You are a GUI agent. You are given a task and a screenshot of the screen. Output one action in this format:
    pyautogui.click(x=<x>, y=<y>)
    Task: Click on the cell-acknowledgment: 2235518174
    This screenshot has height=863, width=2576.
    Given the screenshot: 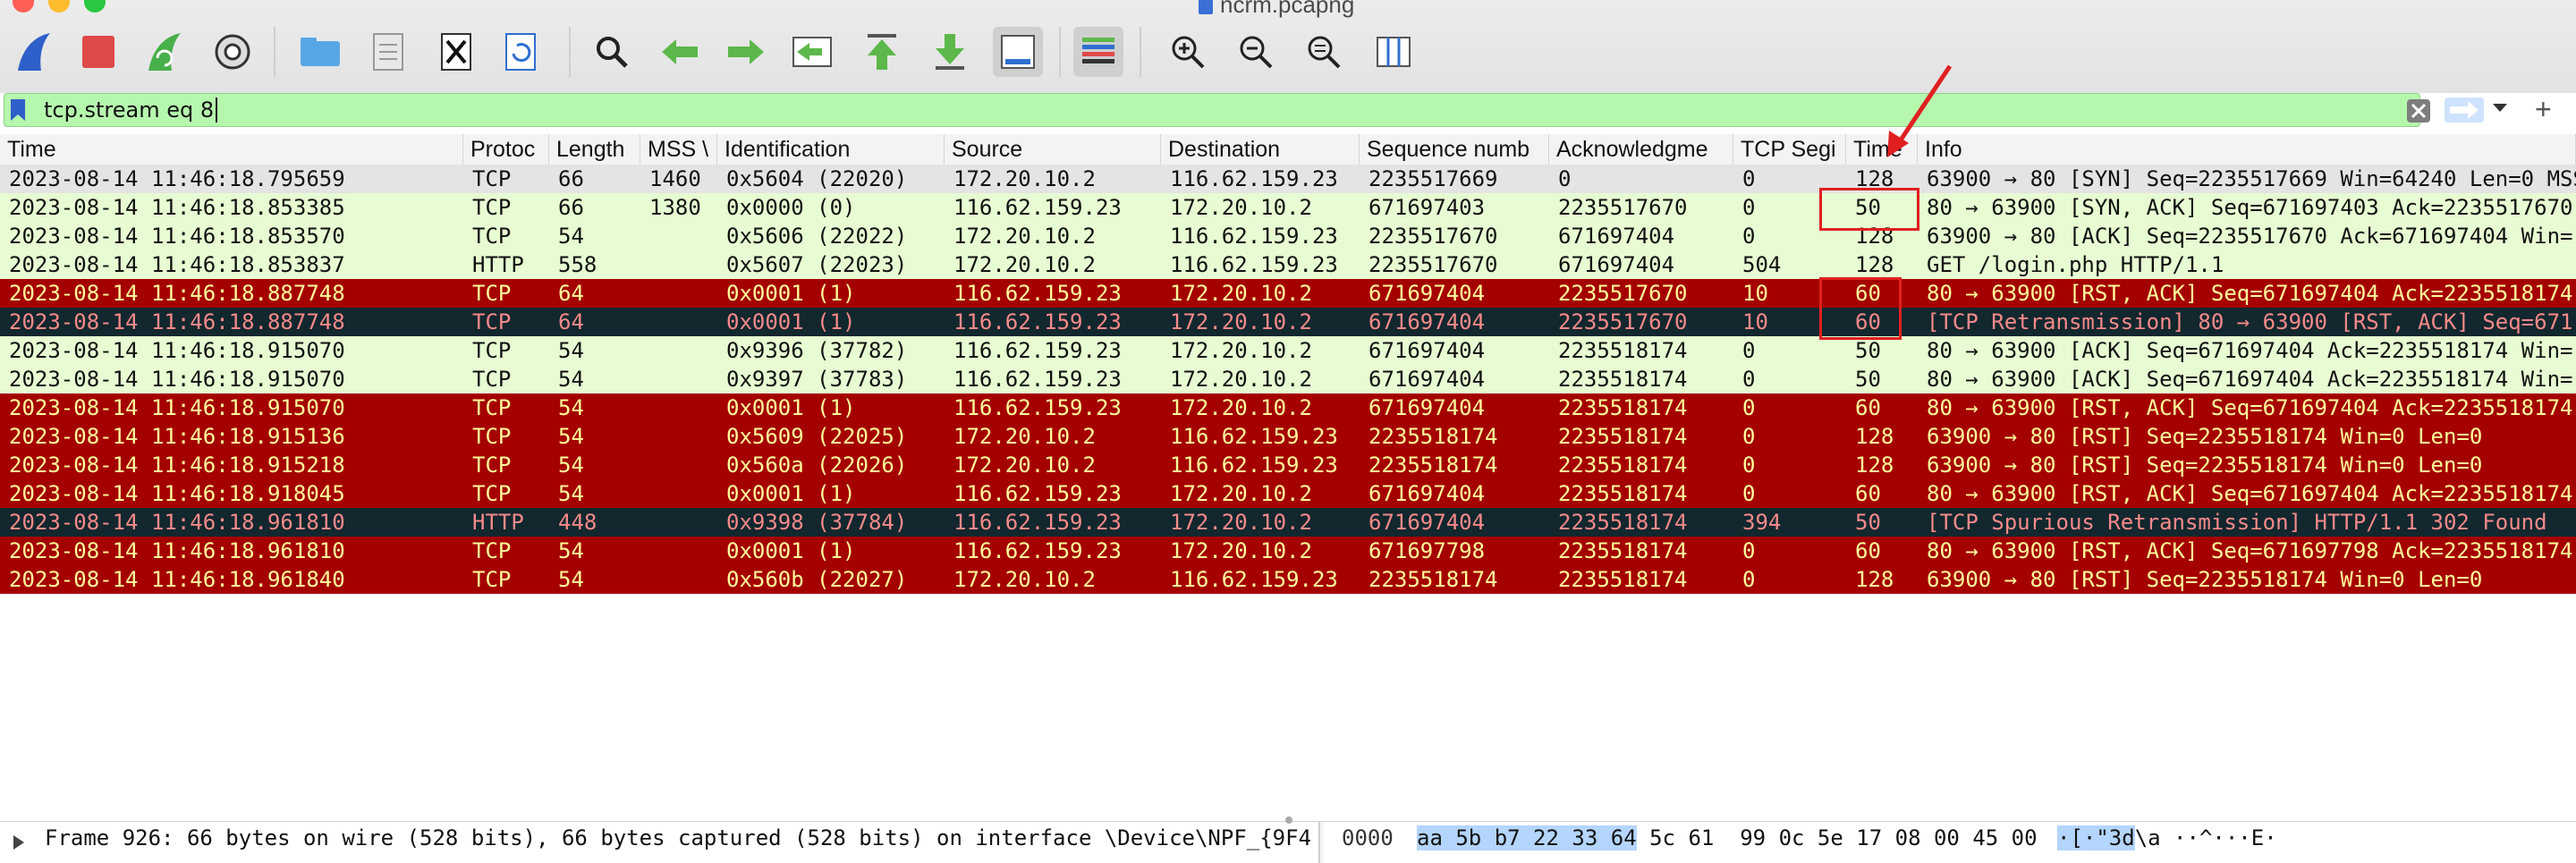 What is the action you would take?
    pyautogui.click(x=1623, y=379)
    